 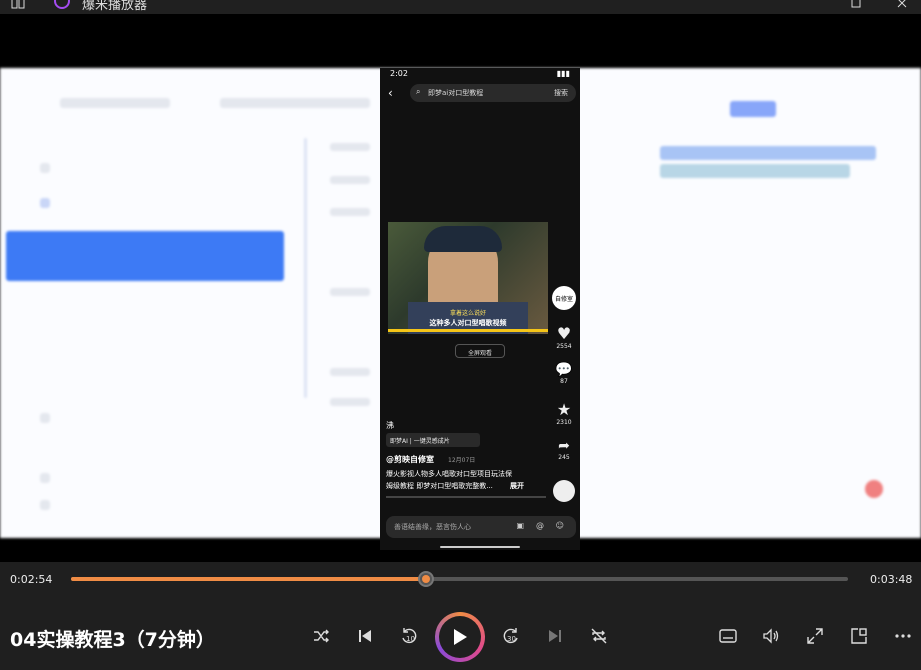 I want to click on more-icon, so click(x=903, y=636).